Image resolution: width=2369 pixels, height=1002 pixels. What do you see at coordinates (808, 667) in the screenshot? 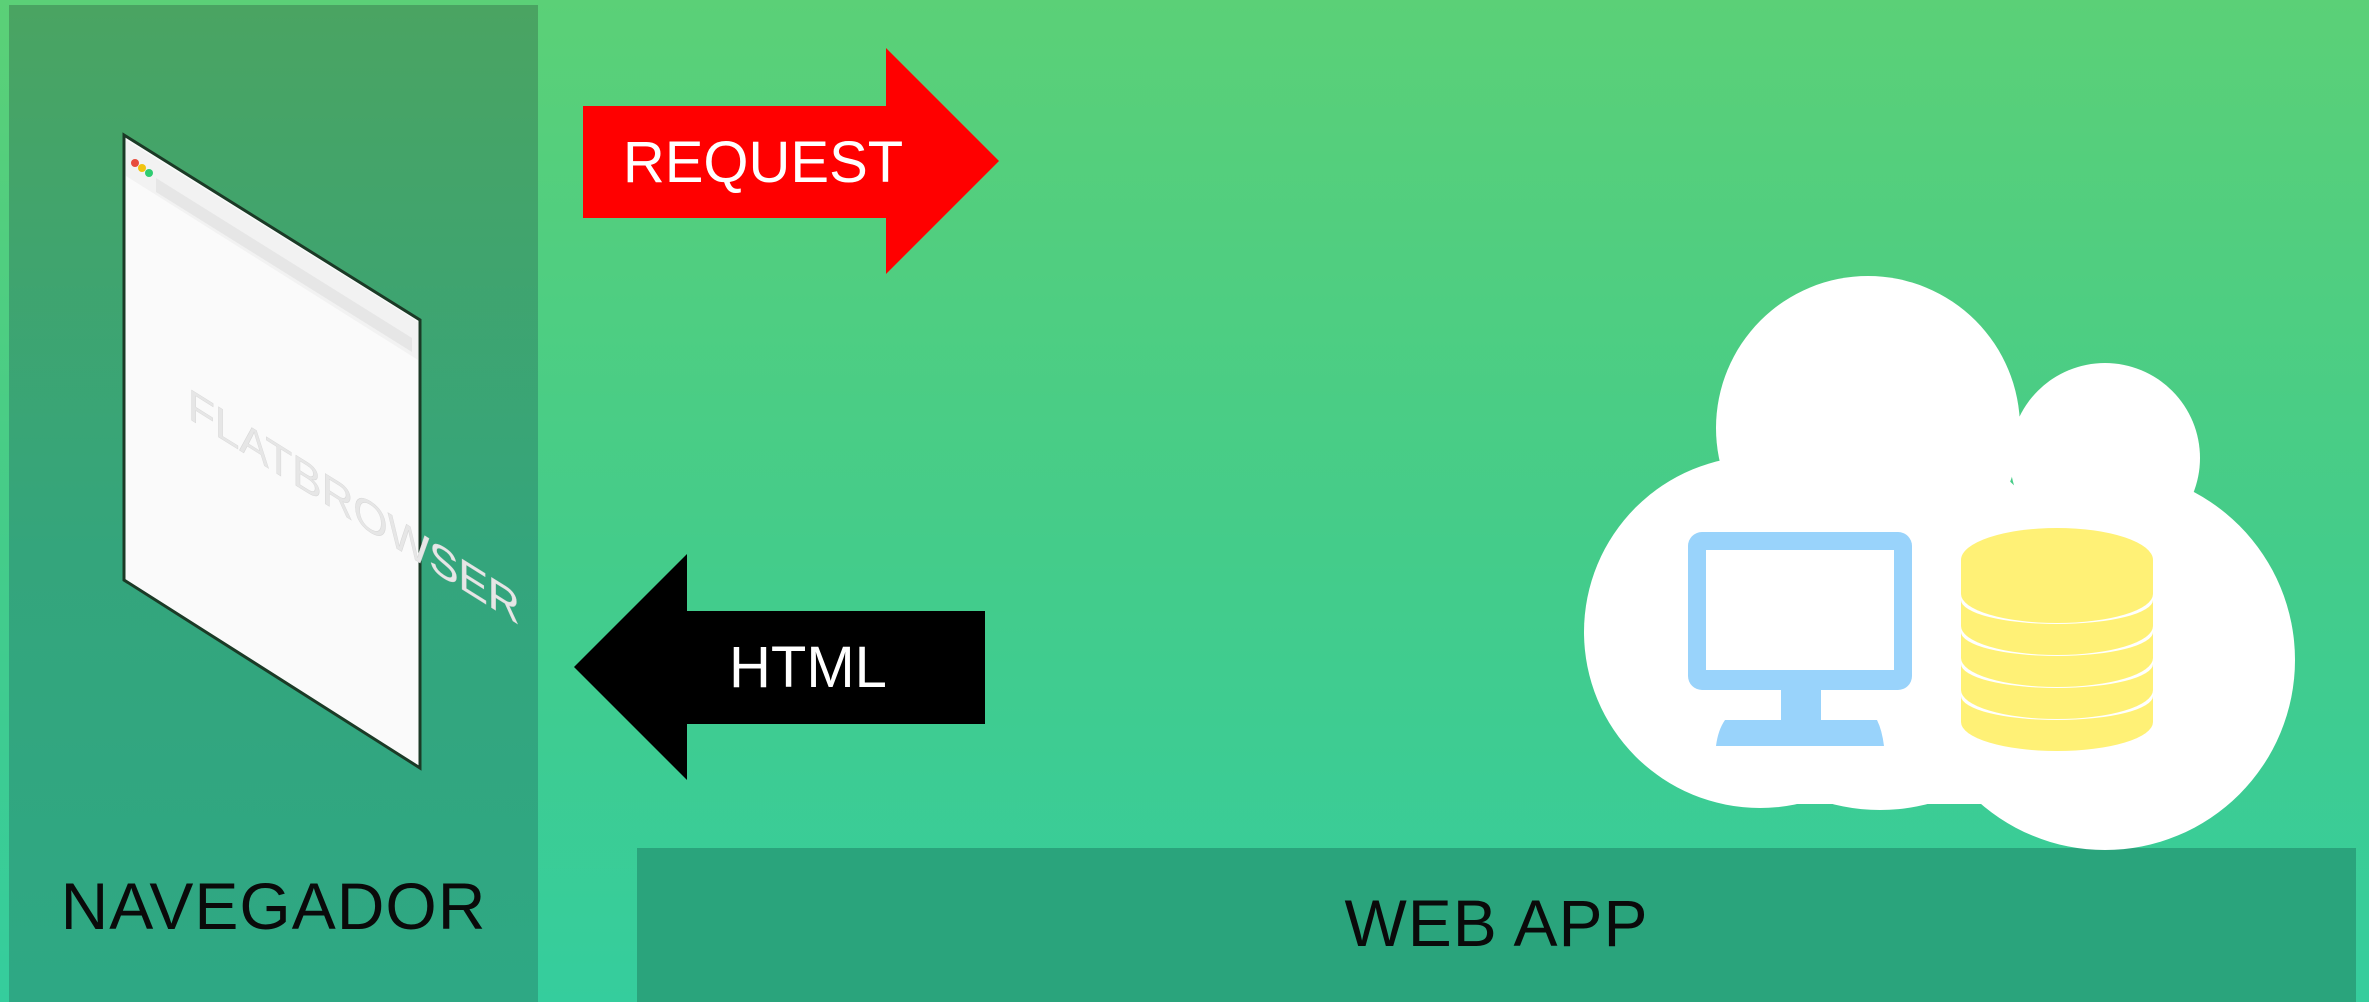
I see `html-label: HTML` at bounding box center [808, 667].